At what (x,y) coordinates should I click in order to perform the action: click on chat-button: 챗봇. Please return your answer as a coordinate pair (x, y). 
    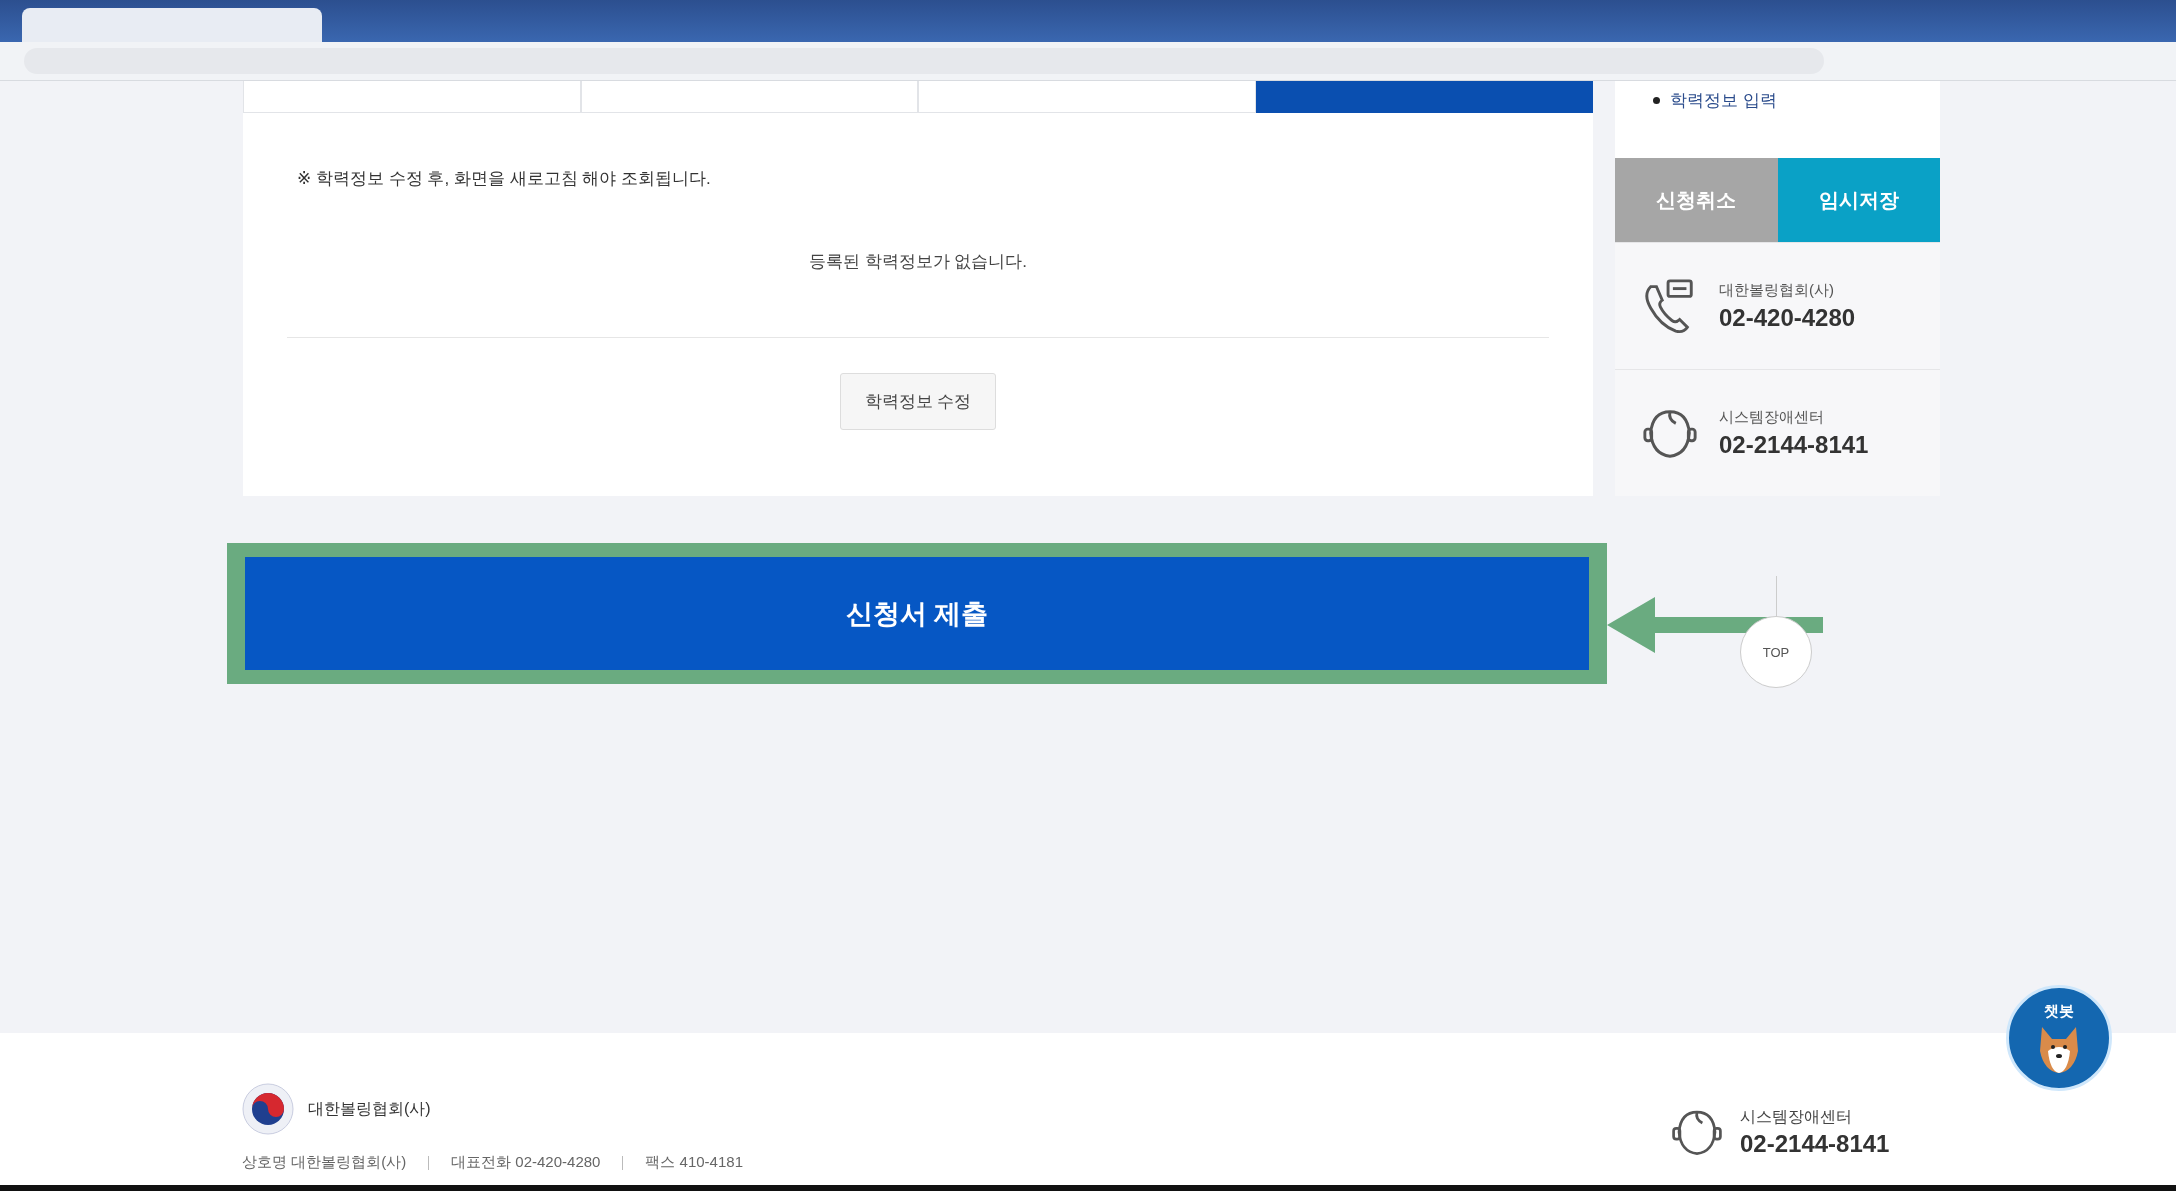
    Looking at the image, I should click on (2059, 1038).